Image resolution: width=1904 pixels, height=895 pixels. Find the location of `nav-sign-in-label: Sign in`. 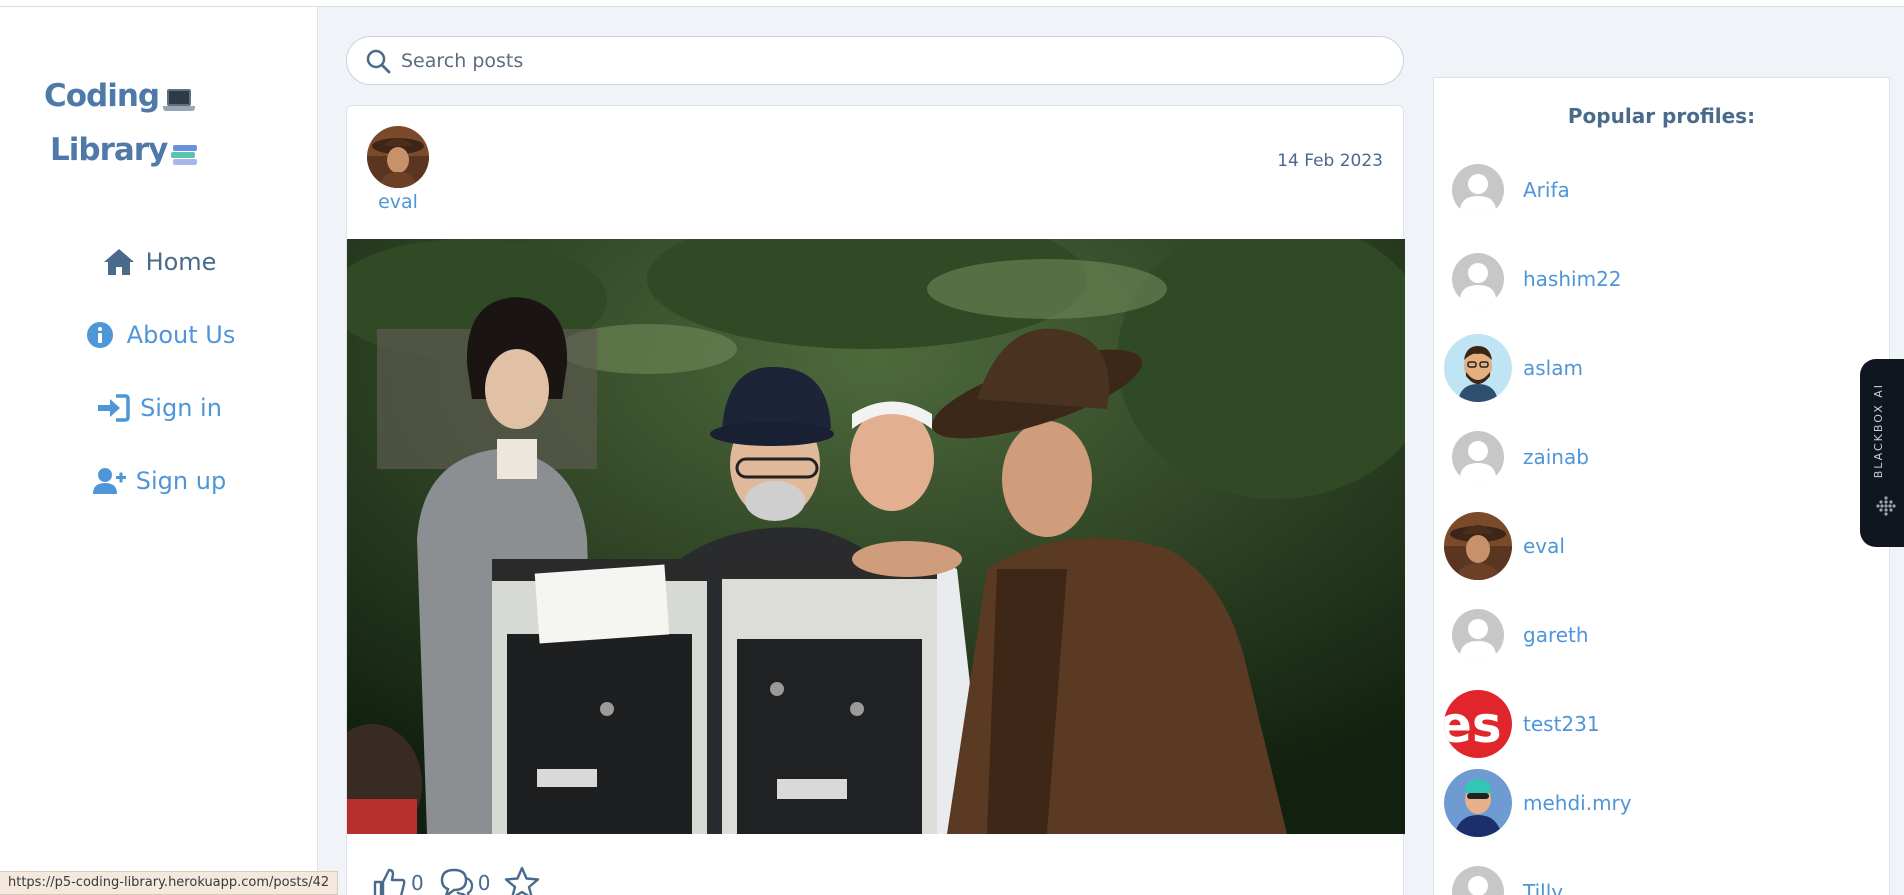

nav-sign-in-label: Sign in is located at coordinates (181, 407).